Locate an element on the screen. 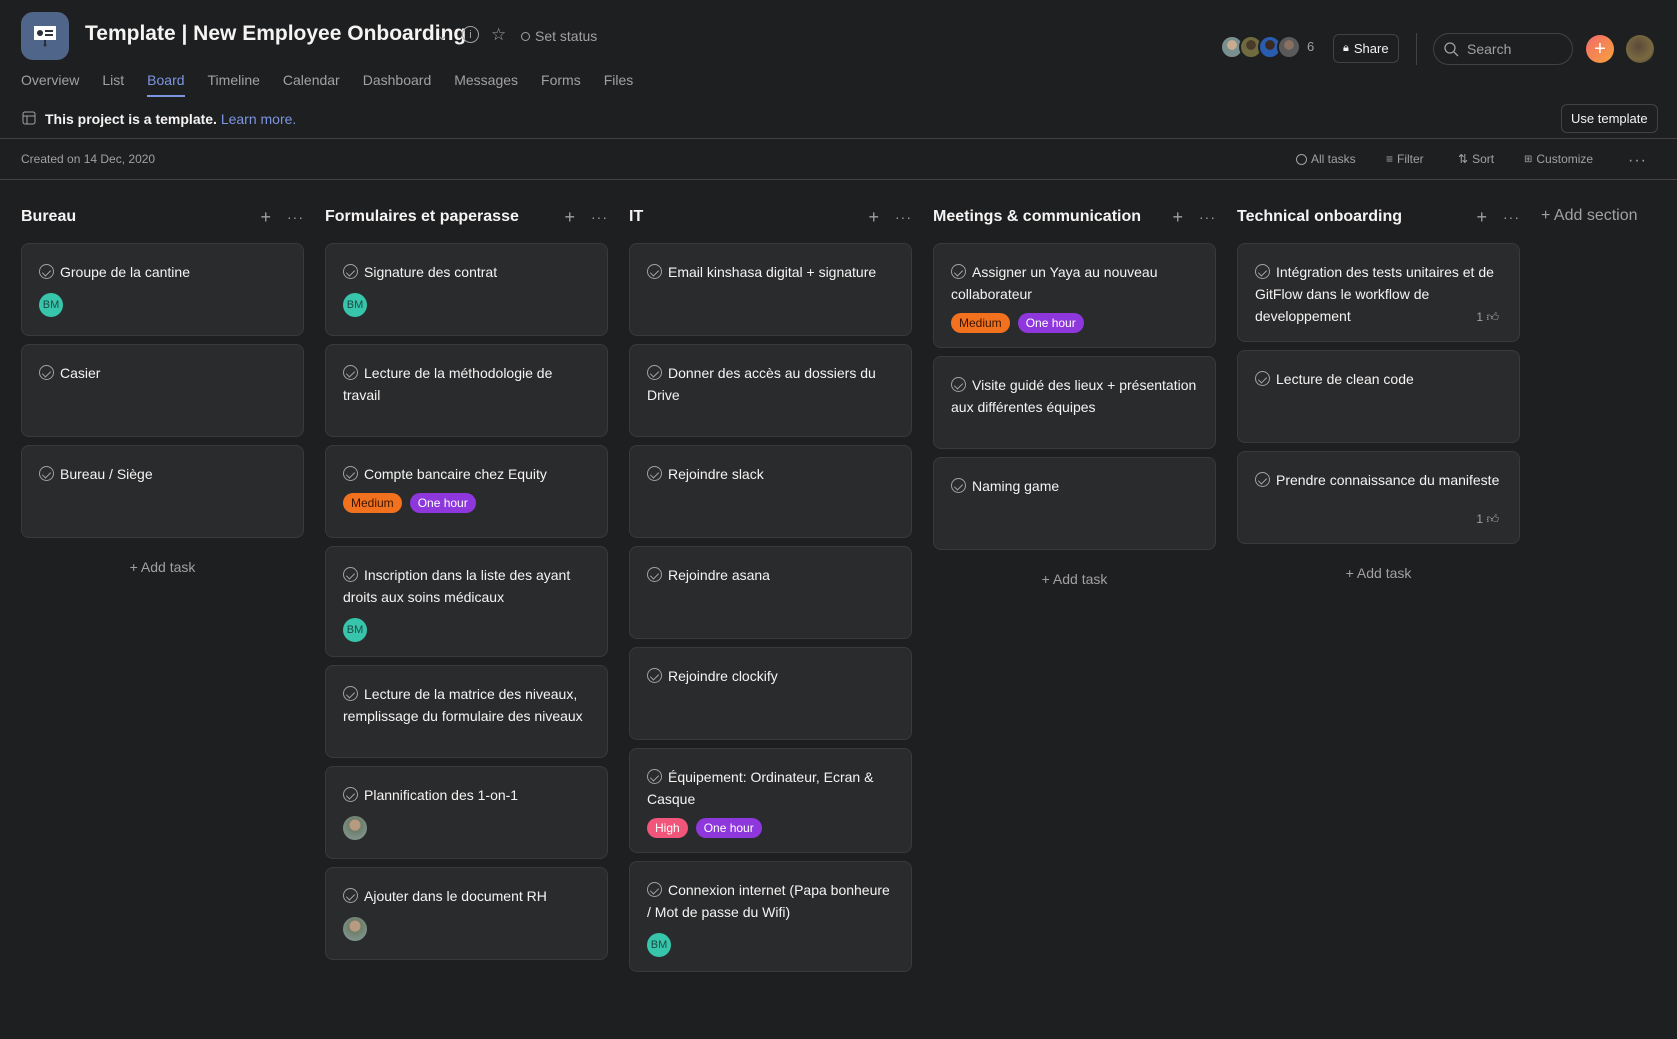 This screenshot has height=1039, width=1677. task-card: Lecture de la méthodologie de travail is located at coordinates (466, 390).